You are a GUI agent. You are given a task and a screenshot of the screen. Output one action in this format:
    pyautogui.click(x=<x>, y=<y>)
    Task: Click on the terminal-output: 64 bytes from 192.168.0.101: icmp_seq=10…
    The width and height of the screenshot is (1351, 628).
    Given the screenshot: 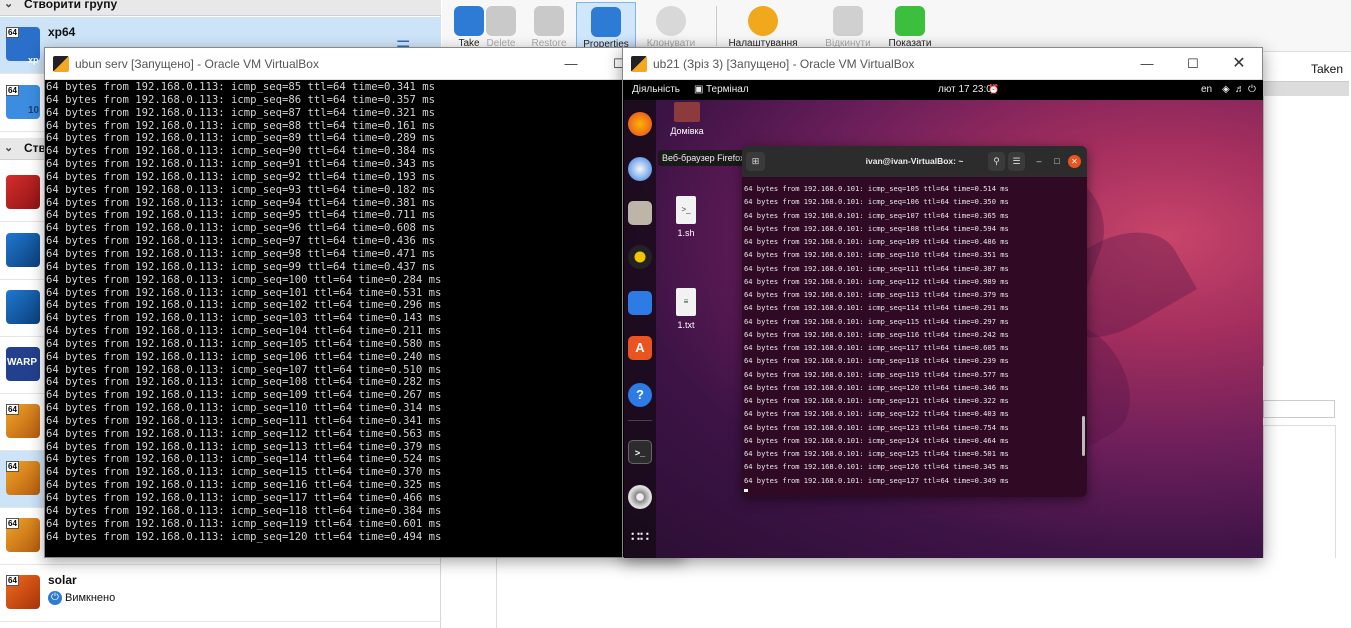 What is the action you would take?
    pyautogui.click(x=909, y=337)
    